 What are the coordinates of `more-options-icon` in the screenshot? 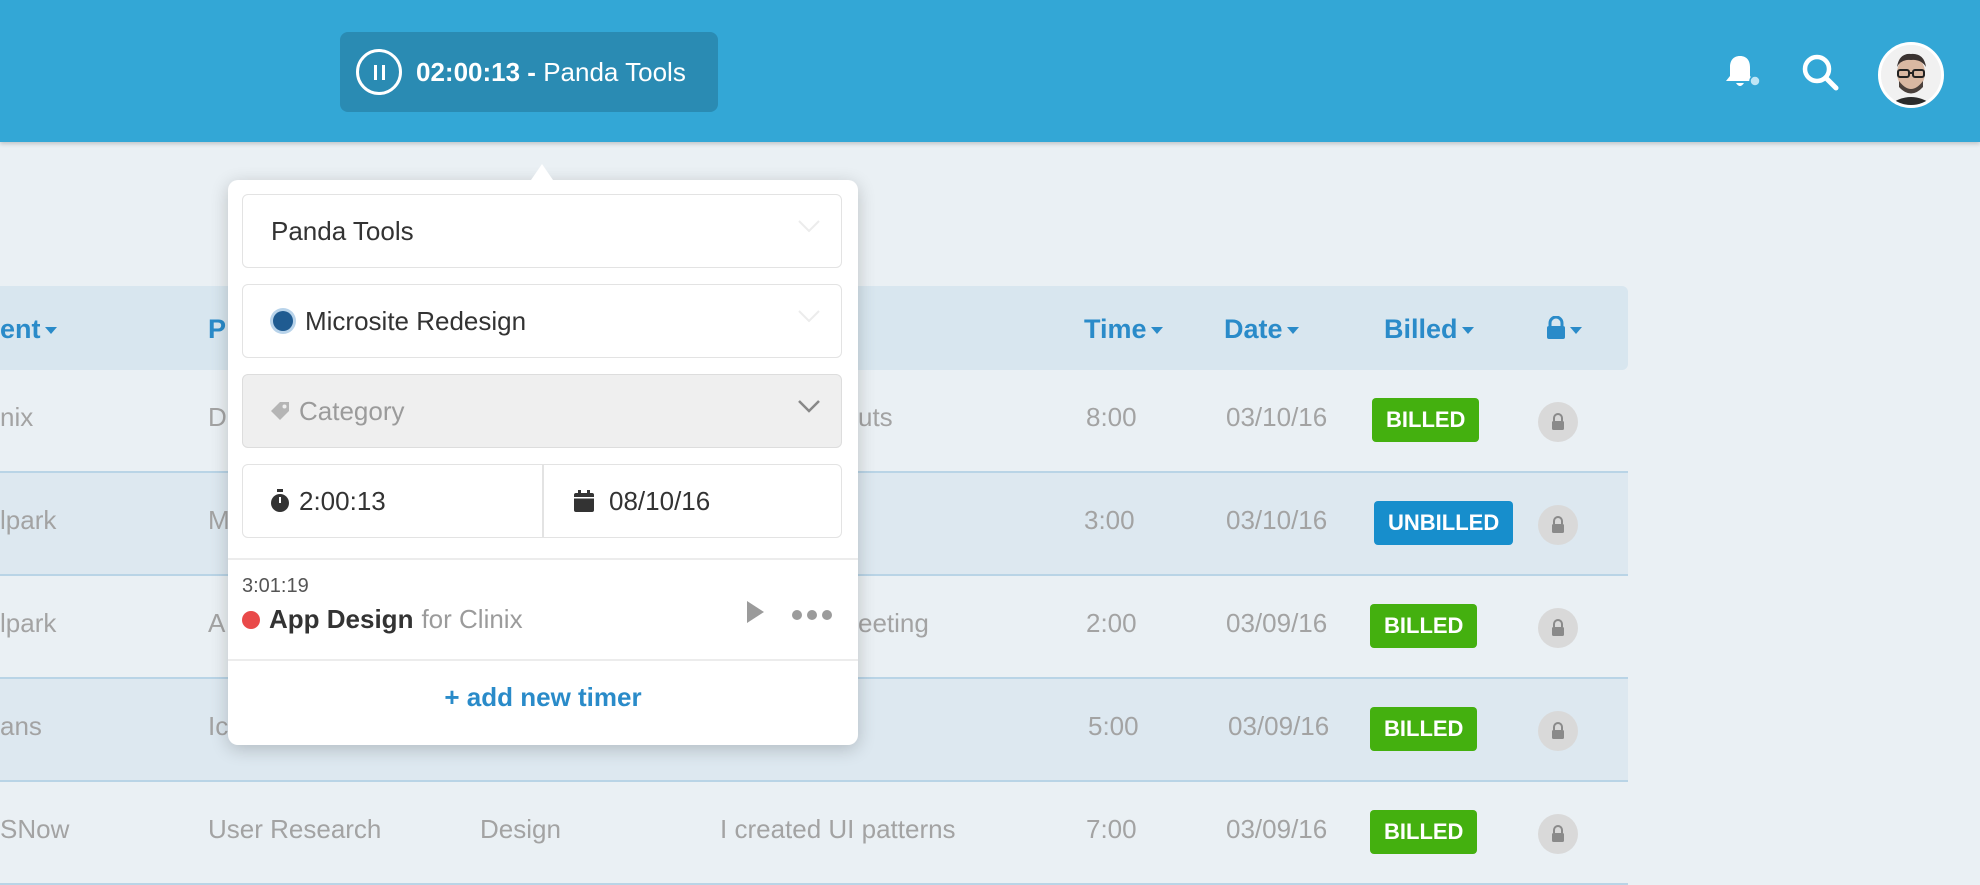 It's located at (812, 615).